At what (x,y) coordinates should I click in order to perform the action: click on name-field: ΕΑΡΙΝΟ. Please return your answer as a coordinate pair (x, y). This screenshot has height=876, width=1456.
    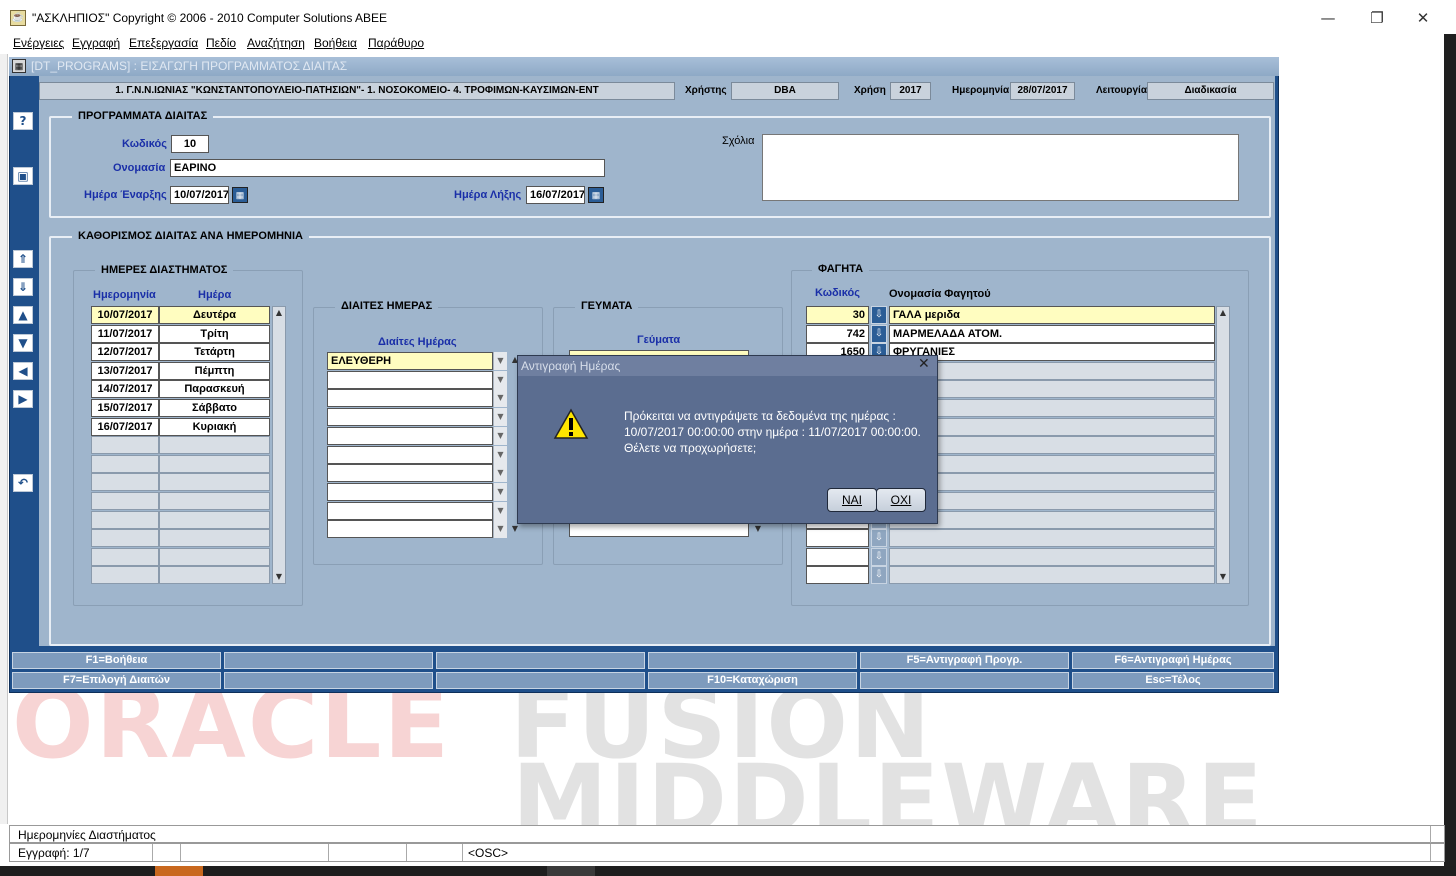
    Looking at the image, I should click on (387, 168).